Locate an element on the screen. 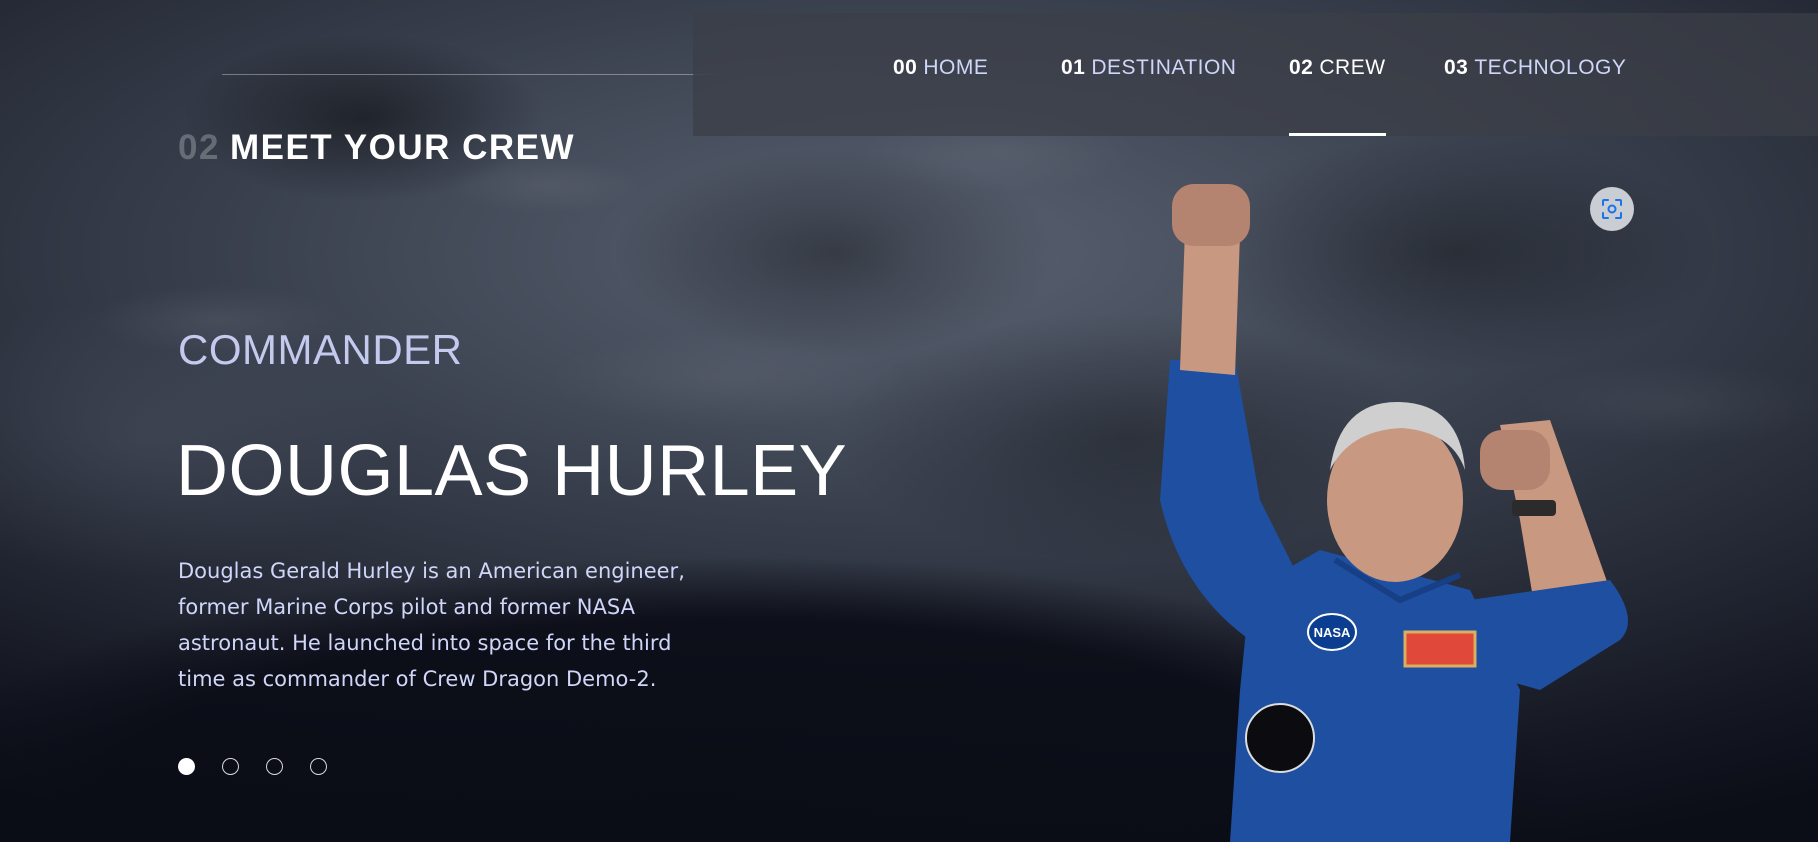 The image size is (1818, 842). nav-home: 00 HOME is located at coordinates (940, 74).